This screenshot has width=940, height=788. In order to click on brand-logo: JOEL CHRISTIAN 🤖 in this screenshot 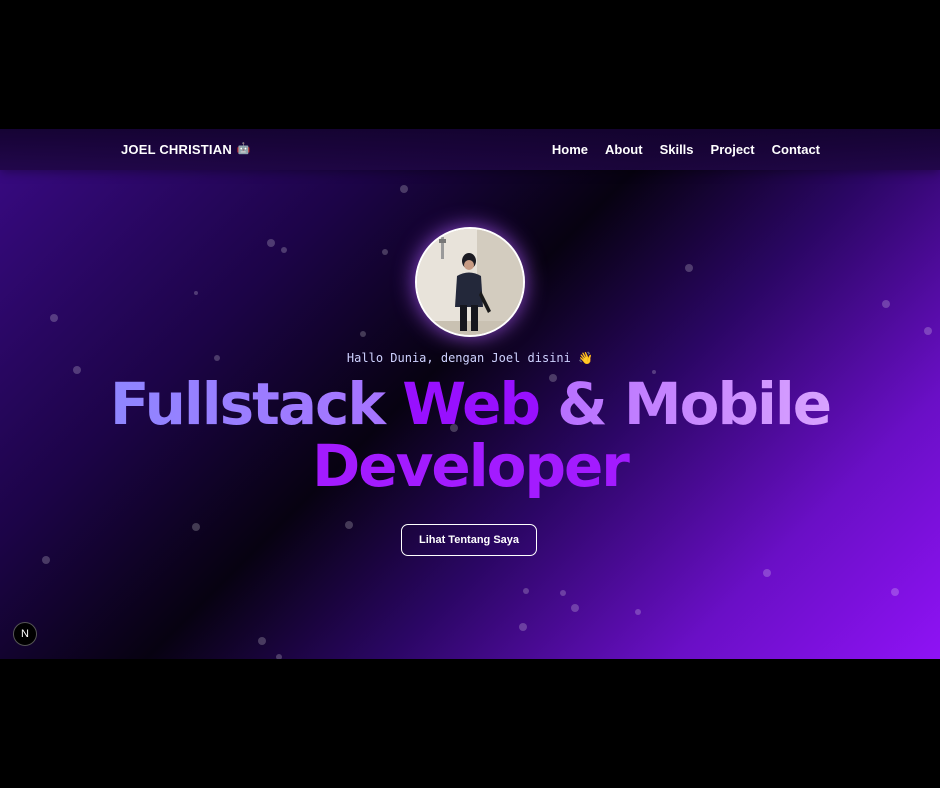, I will do `click(186, 149)`.